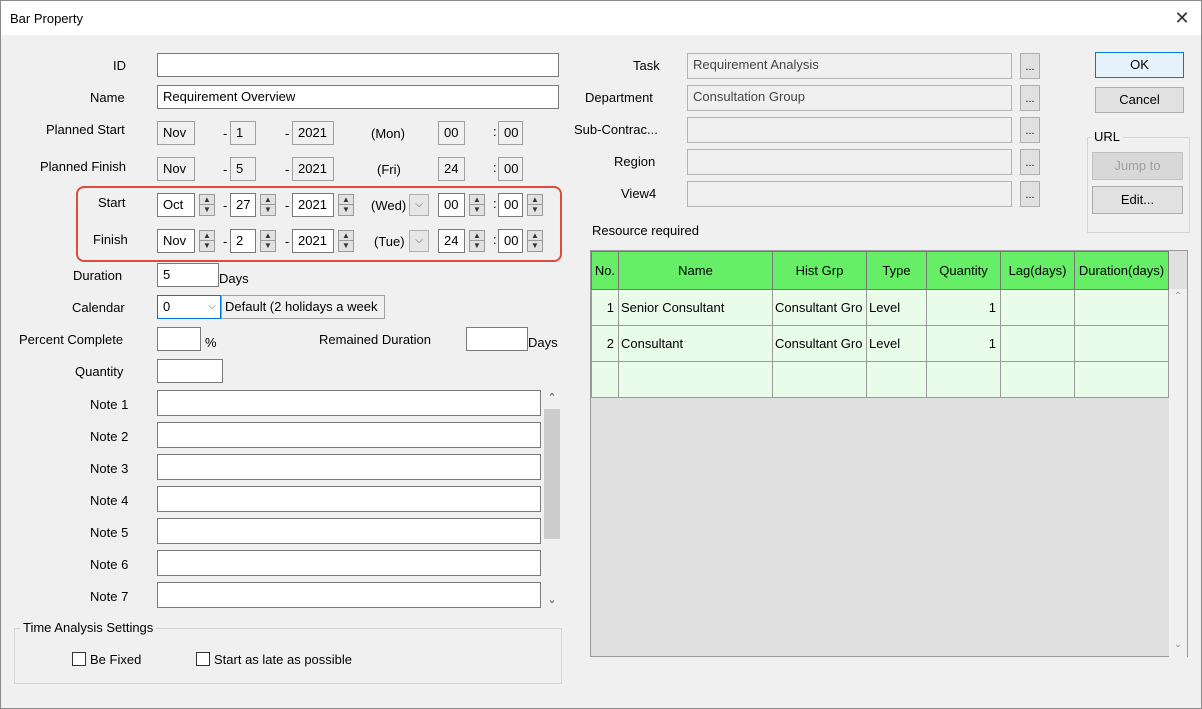  I want to click on percent-complete-field, so click(179, 339).